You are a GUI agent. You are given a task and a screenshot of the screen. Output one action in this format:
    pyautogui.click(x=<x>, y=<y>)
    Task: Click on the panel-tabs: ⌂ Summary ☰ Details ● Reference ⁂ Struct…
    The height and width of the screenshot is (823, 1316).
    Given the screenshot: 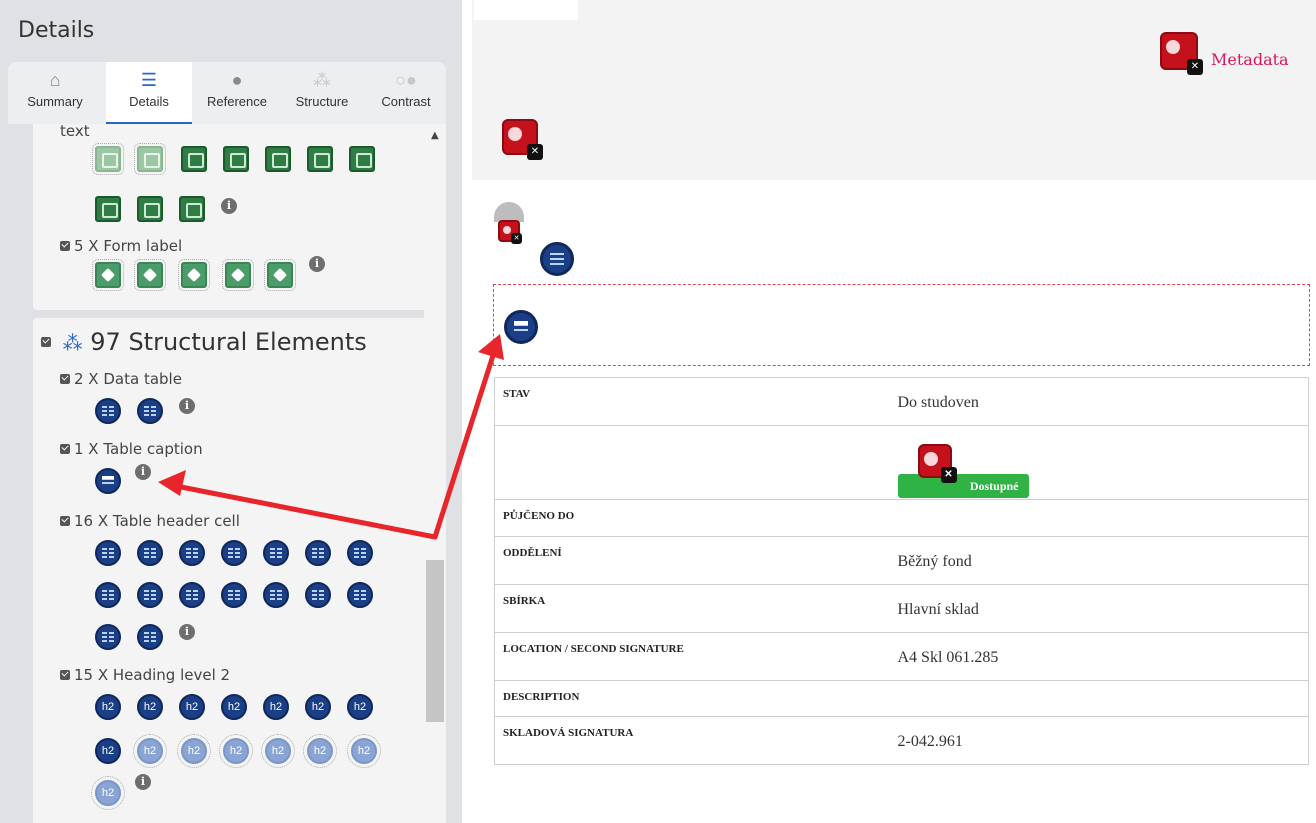 What is the action you would take?
    pyautogui.click(x=227, y=93)
    